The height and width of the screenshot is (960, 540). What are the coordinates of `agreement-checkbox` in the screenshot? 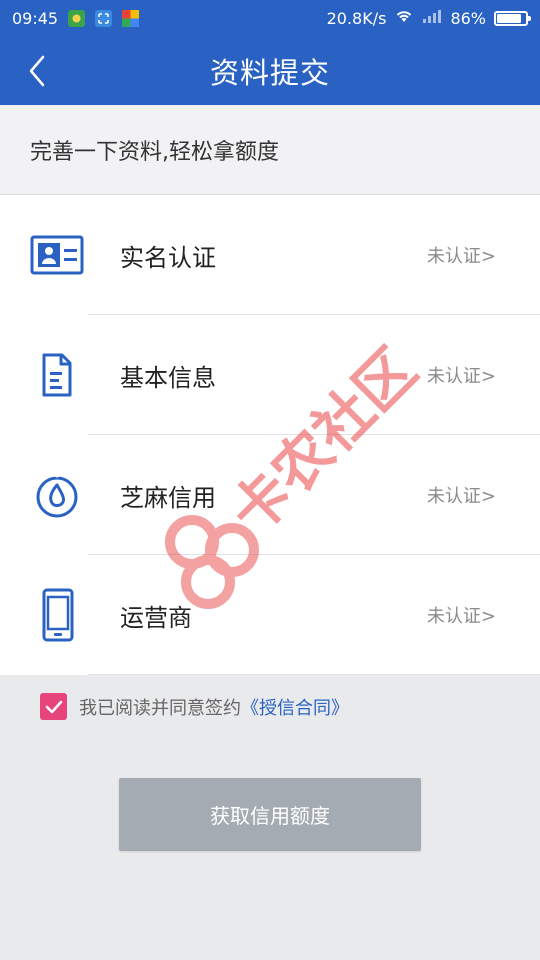 It's located at (53, 706).